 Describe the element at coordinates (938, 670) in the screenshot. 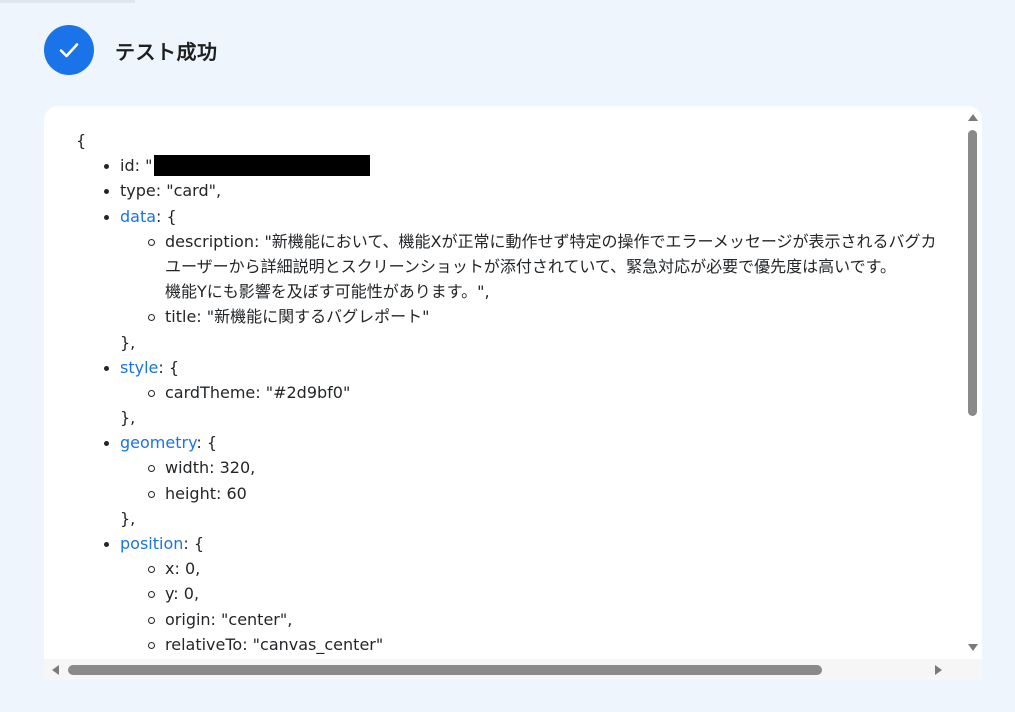

I see `scroll-right-arrow-icon` at that location.